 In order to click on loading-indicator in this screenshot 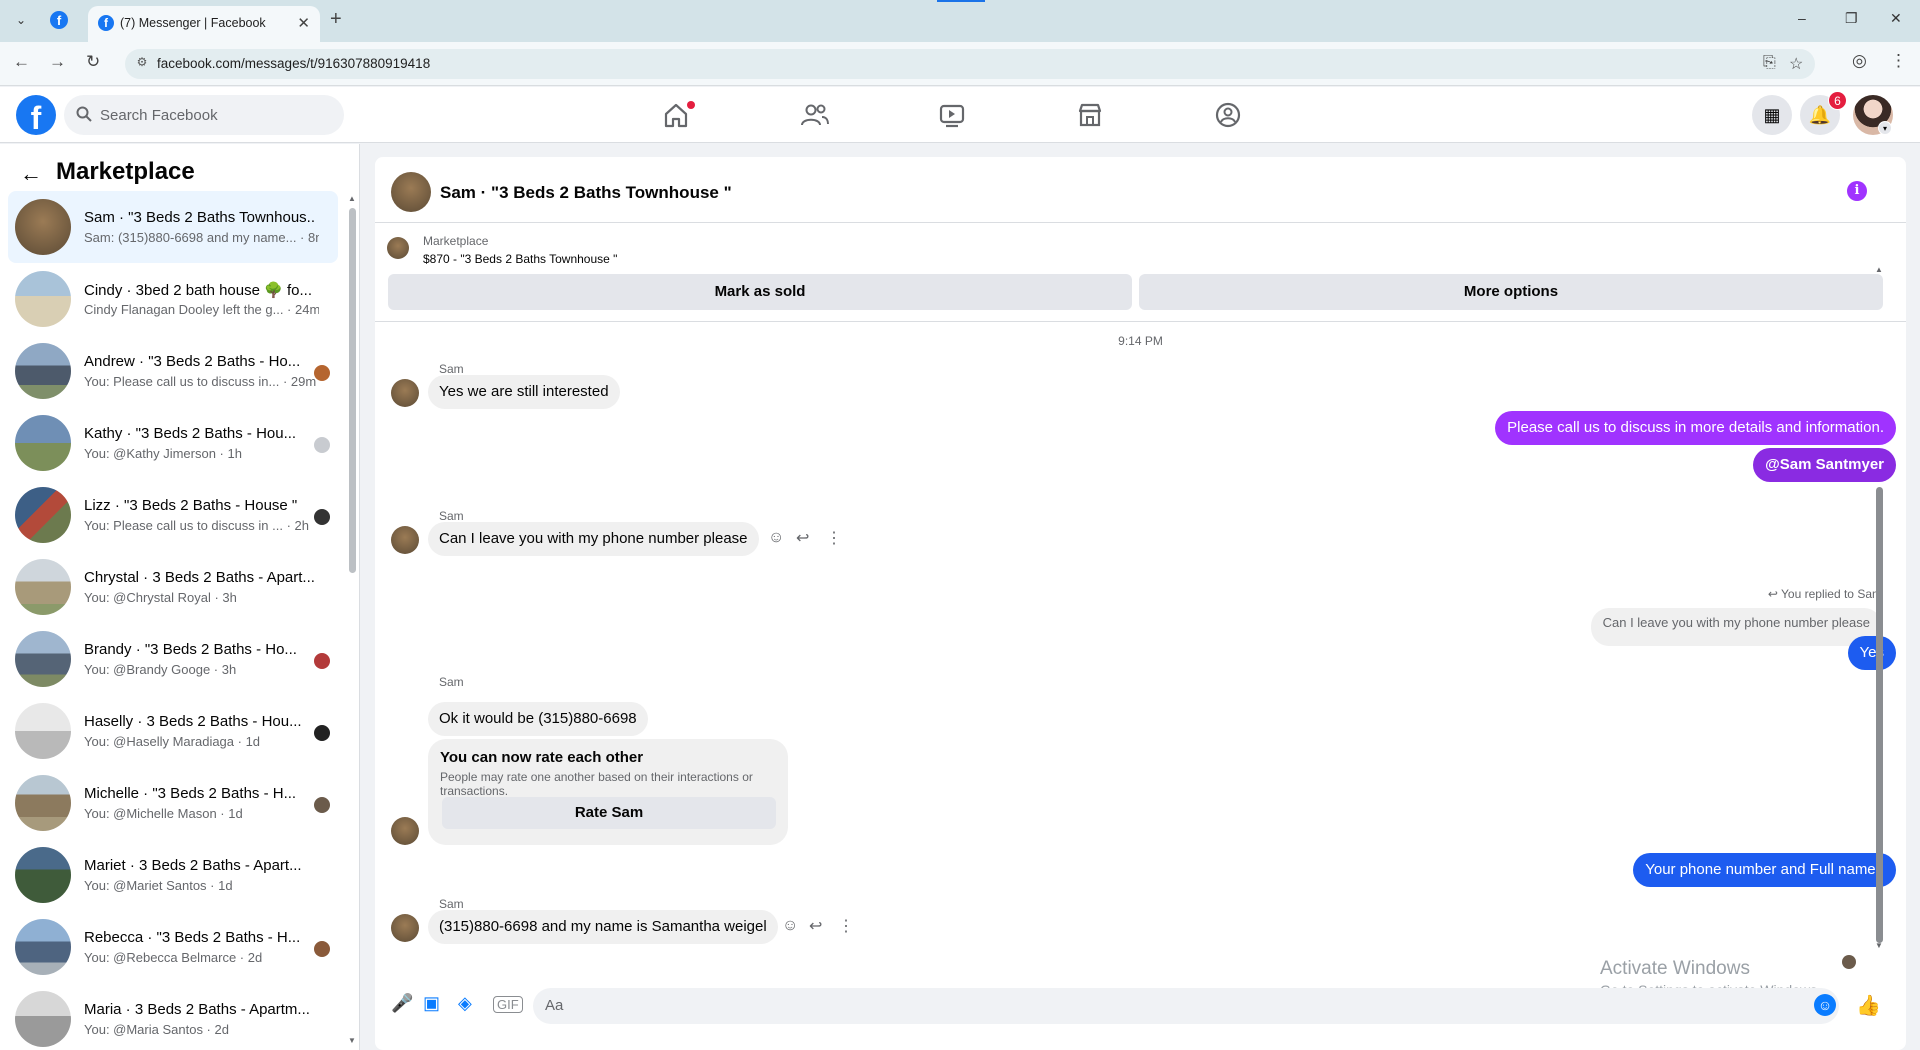, I will do `click(961, 1)`.